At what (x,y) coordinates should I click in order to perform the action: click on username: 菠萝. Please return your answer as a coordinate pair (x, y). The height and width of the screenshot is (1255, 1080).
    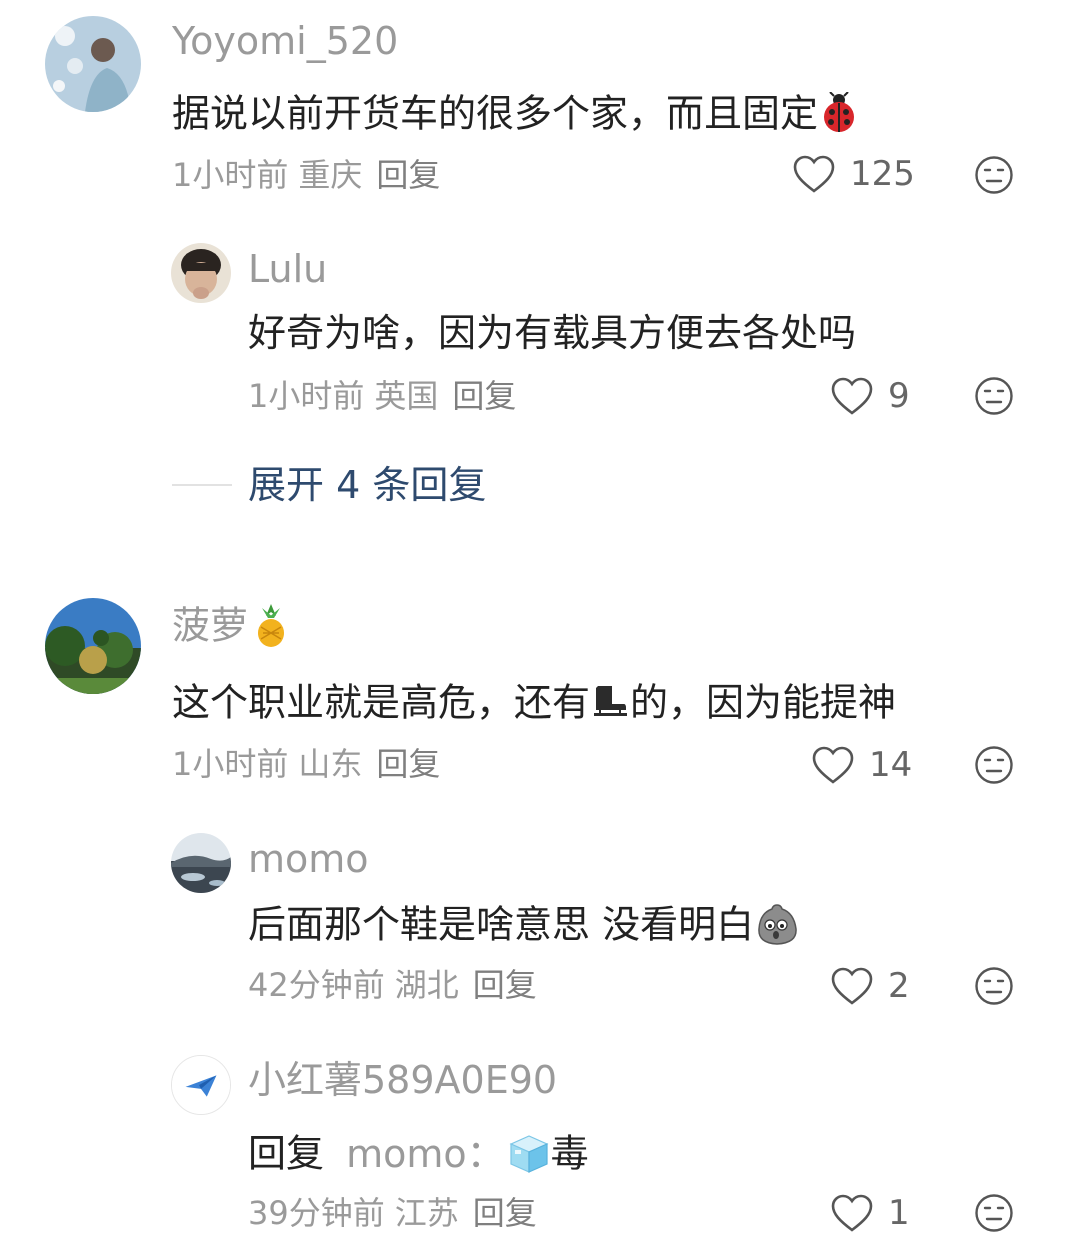
    Looking at the image, I should click on (230, 628).